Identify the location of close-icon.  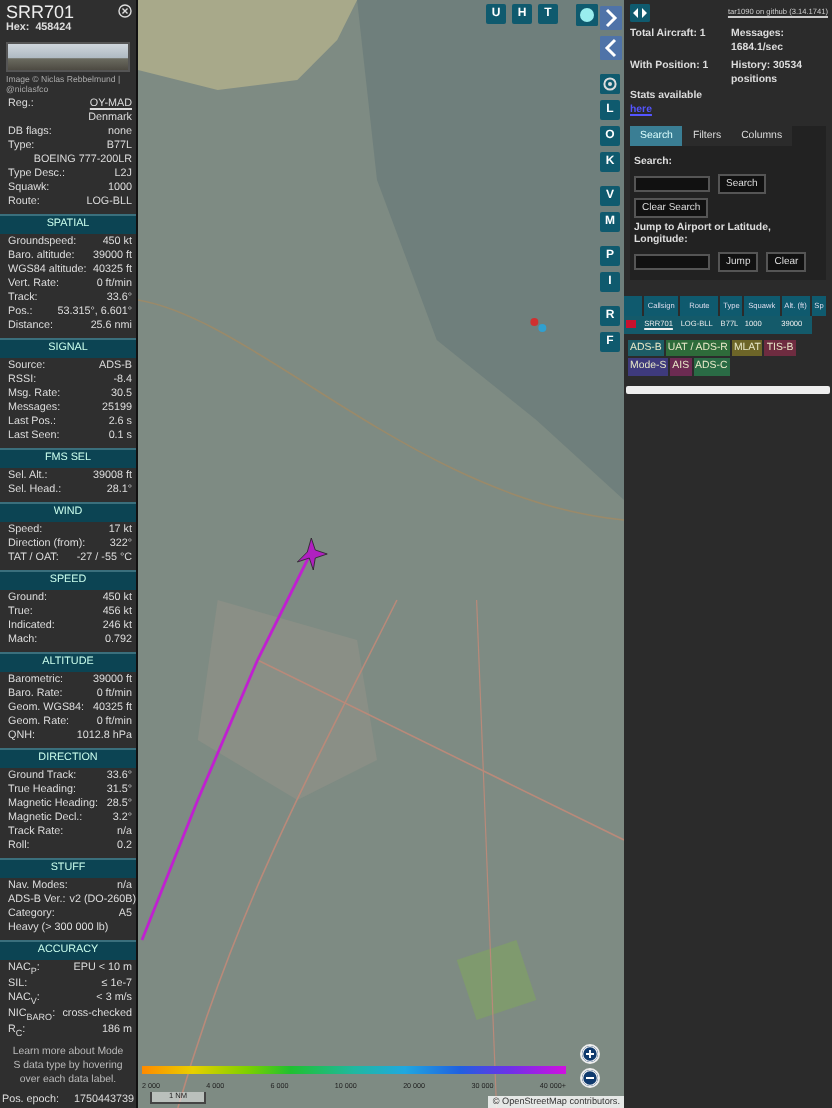
(125, 11).